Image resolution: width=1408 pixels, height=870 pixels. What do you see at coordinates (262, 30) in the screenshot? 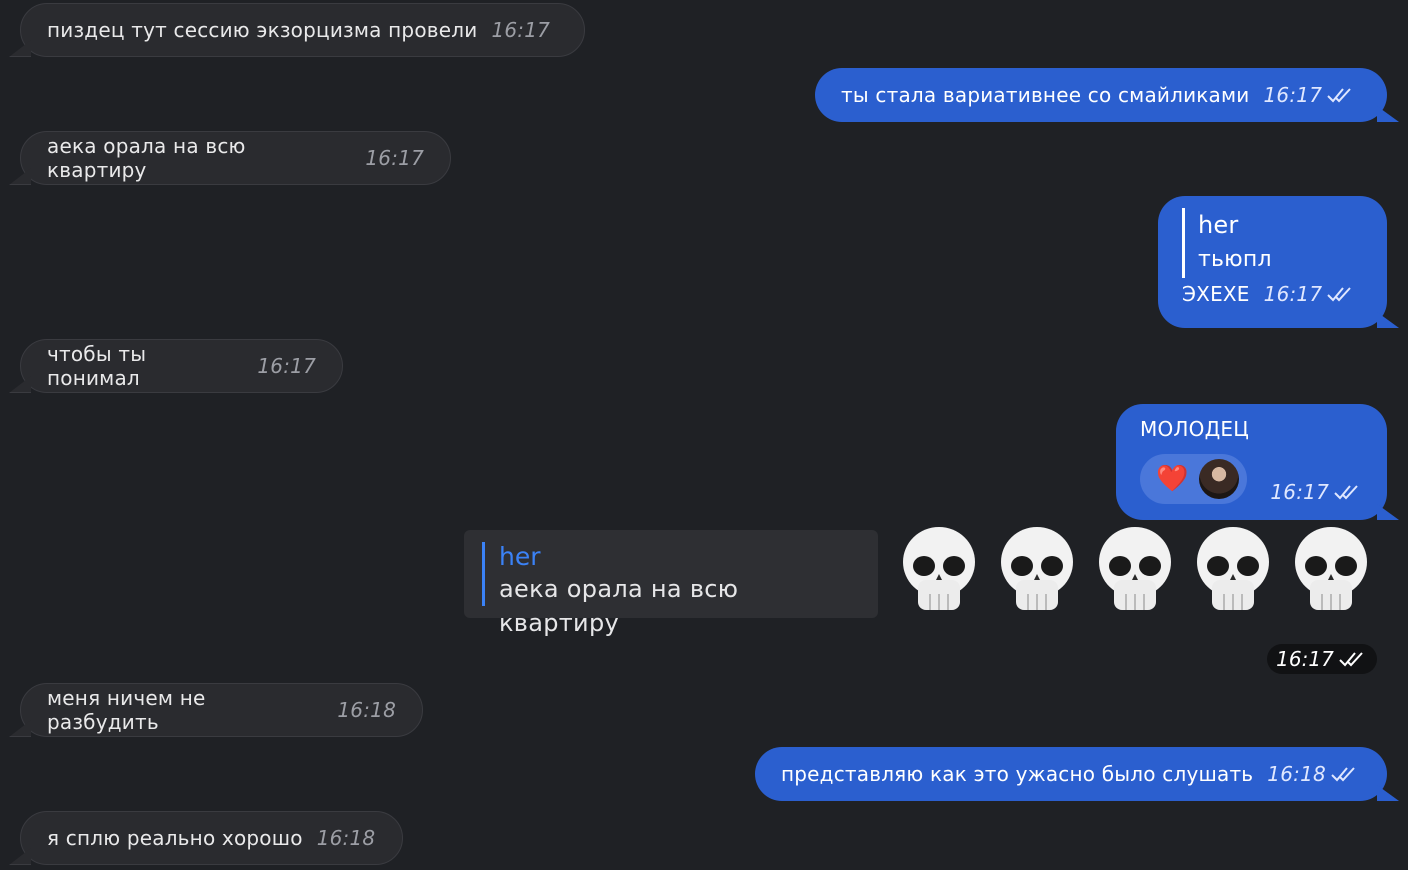
I see `message-text: пиздец тут сессию экзорцизма провели` at bounding box center [262, 30].